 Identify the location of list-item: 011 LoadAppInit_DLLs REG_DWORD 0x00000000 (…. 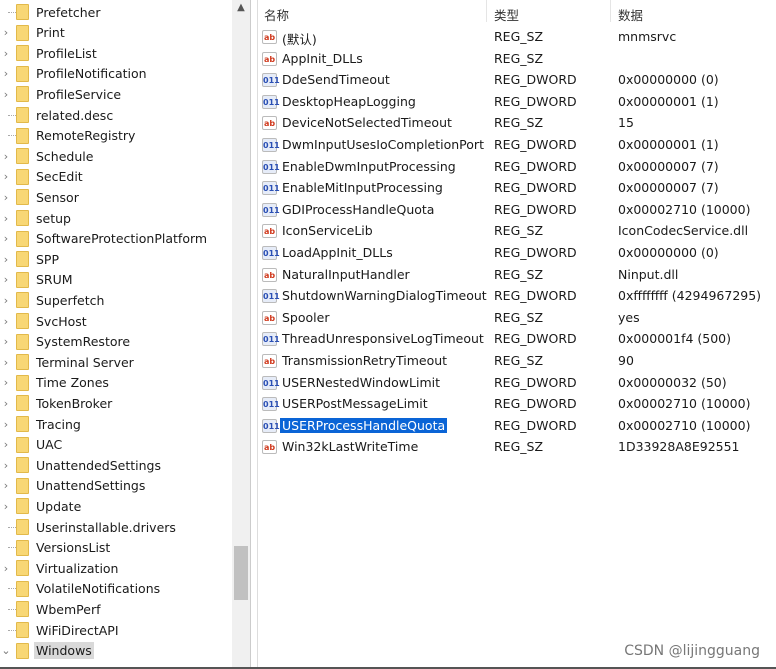
(517, 253).